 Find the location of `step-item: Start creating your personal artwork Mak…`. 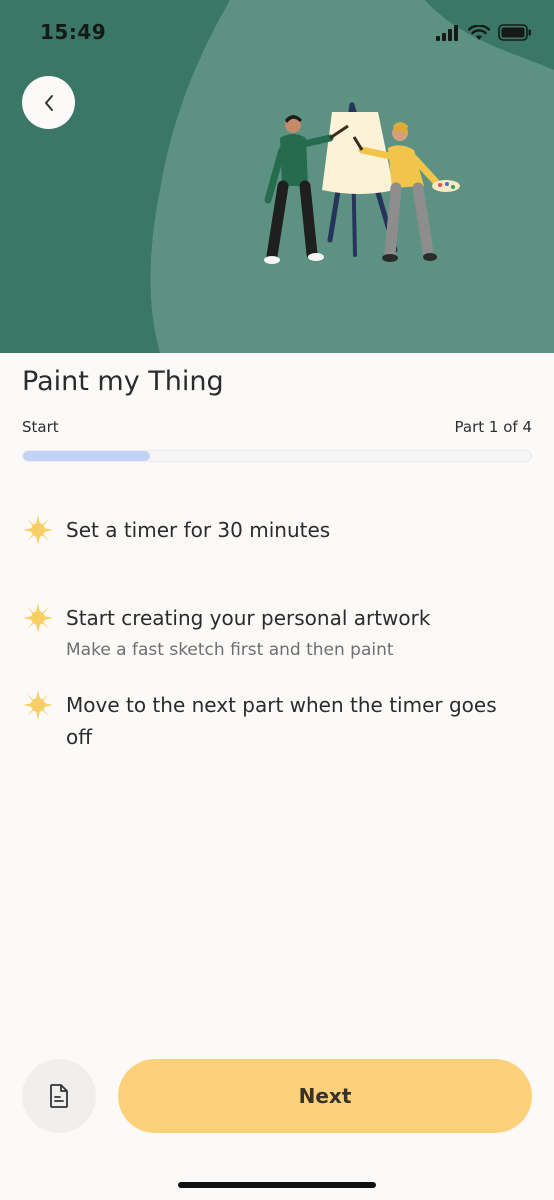

step-item: Start creating your personal artwork Mak… is located at coordinates (226, 631).